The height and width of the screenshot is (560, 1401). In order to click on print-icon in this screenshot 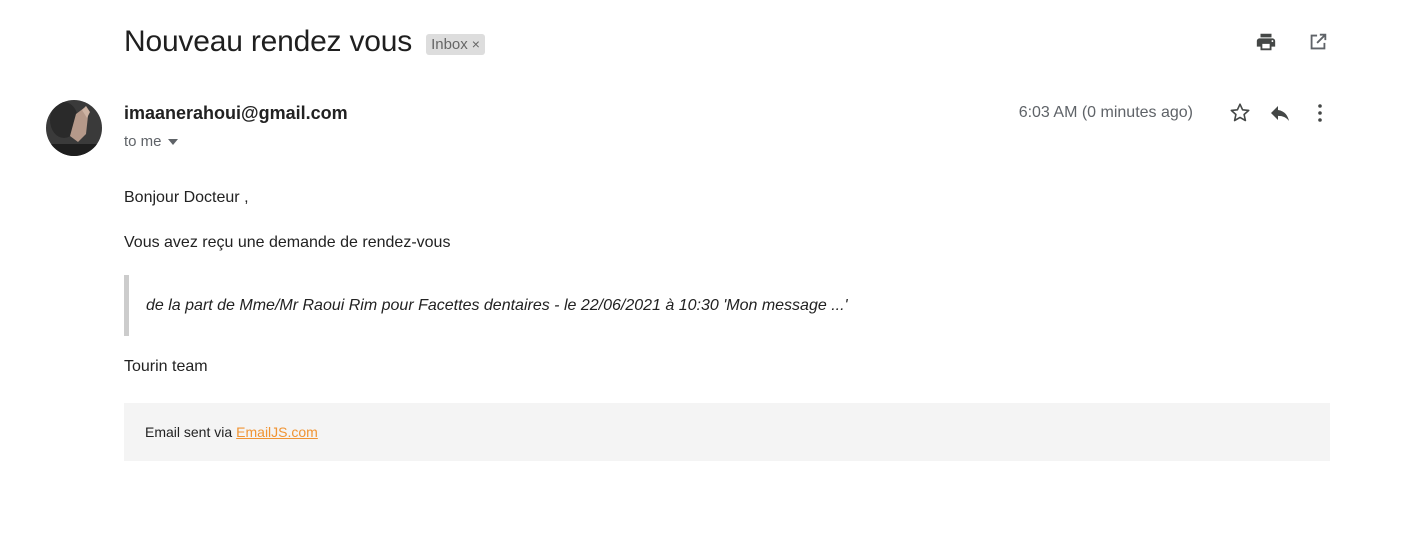, I will do `click(1266, 42)`.